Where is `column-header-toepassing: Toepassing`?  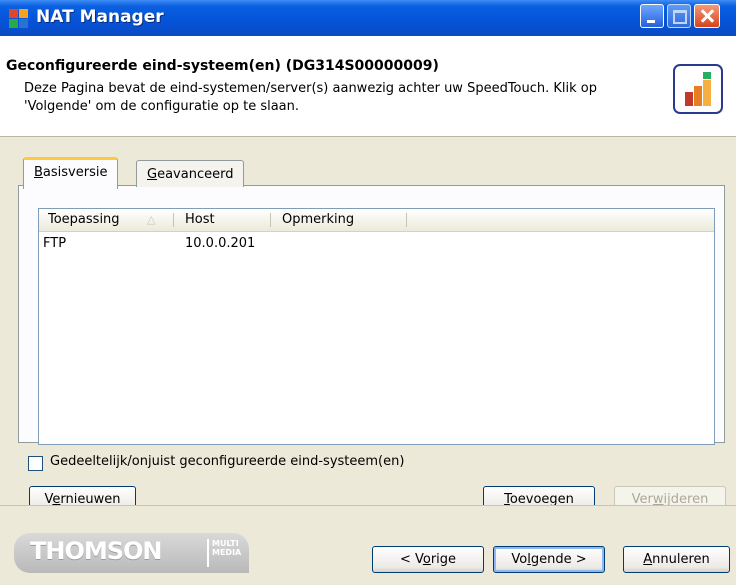 column-header-toepassing: Toepassing is located at coordinates (84, 219).